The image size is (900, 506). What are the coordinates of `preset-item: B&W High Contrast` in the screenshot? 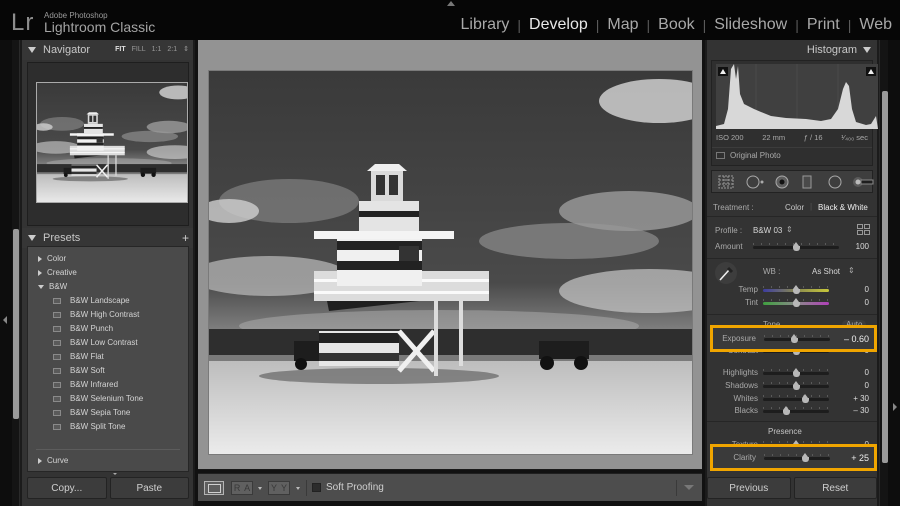 It's located at (96, 314).